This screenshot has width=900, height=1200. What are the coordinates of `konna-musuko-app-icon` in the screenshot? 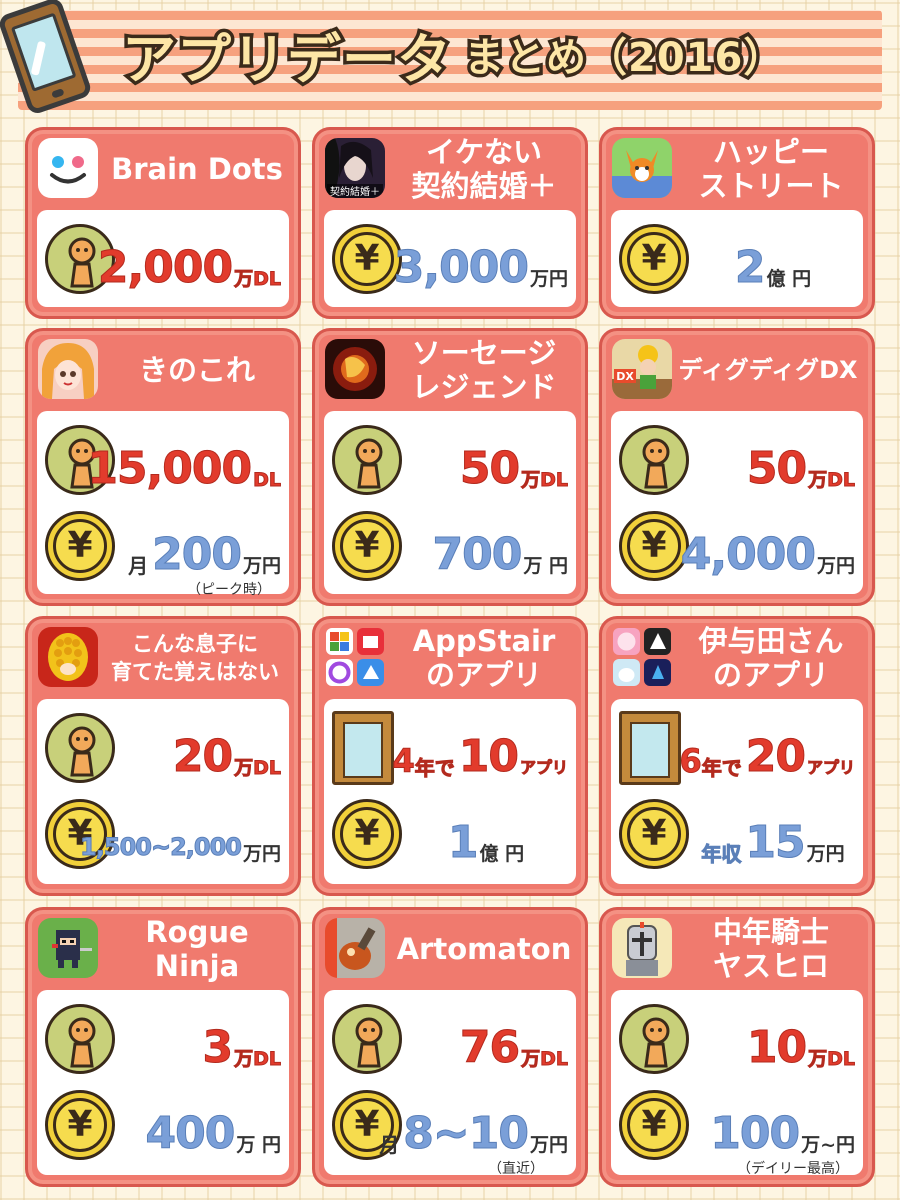 It's located at (68, 657).